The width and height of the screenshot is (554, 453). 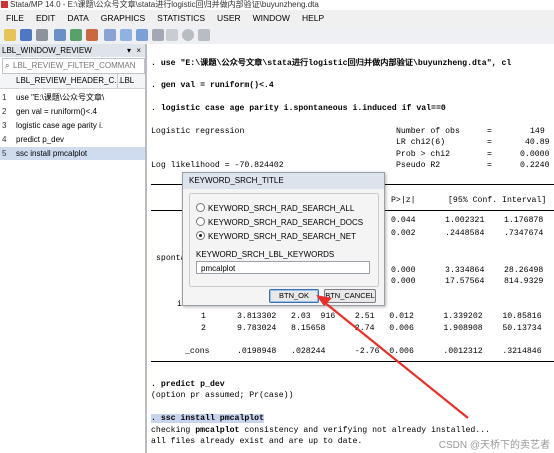 I want to click on annotation-arrow-shaft, so click(x=396, y=360).